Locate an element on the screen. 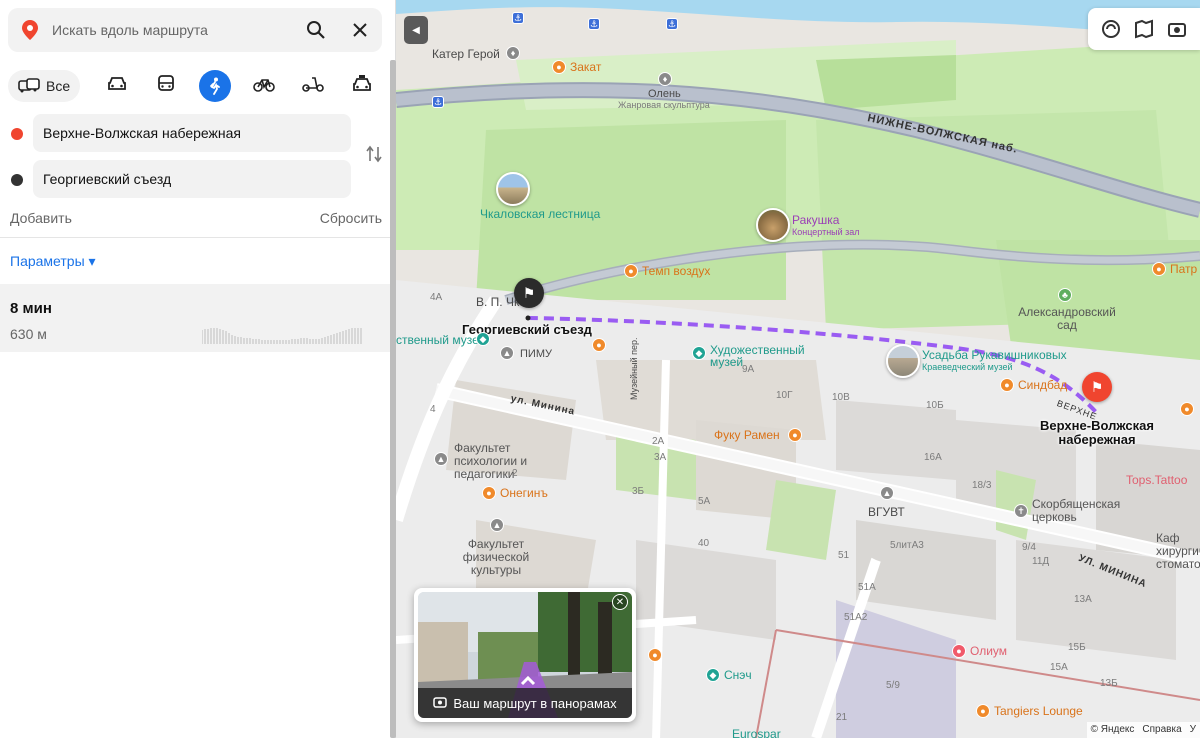 Image resolution: width=1200 pixels, height=738 pixels. label-khud: Художественный музей is located at coordinates (775, 356).